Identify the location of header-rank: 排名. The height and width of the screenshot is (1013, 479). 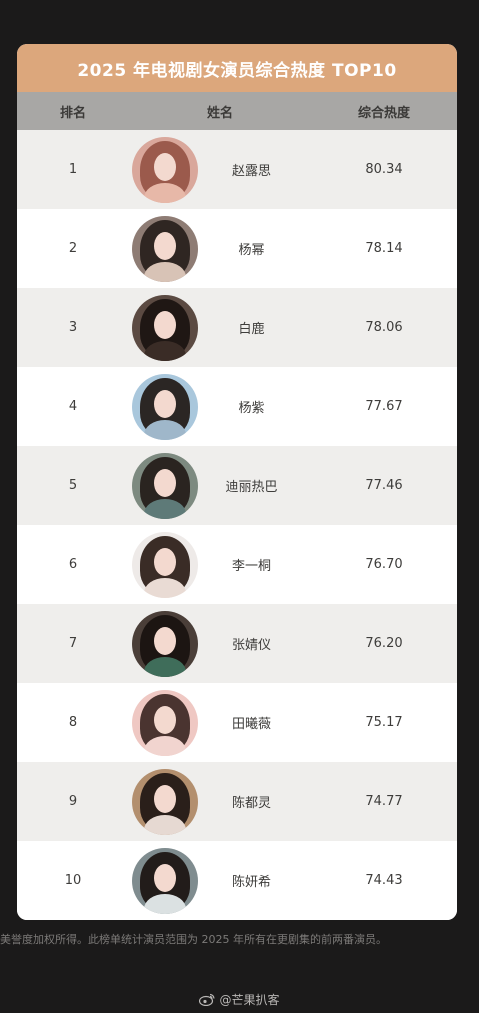
(72, 113).